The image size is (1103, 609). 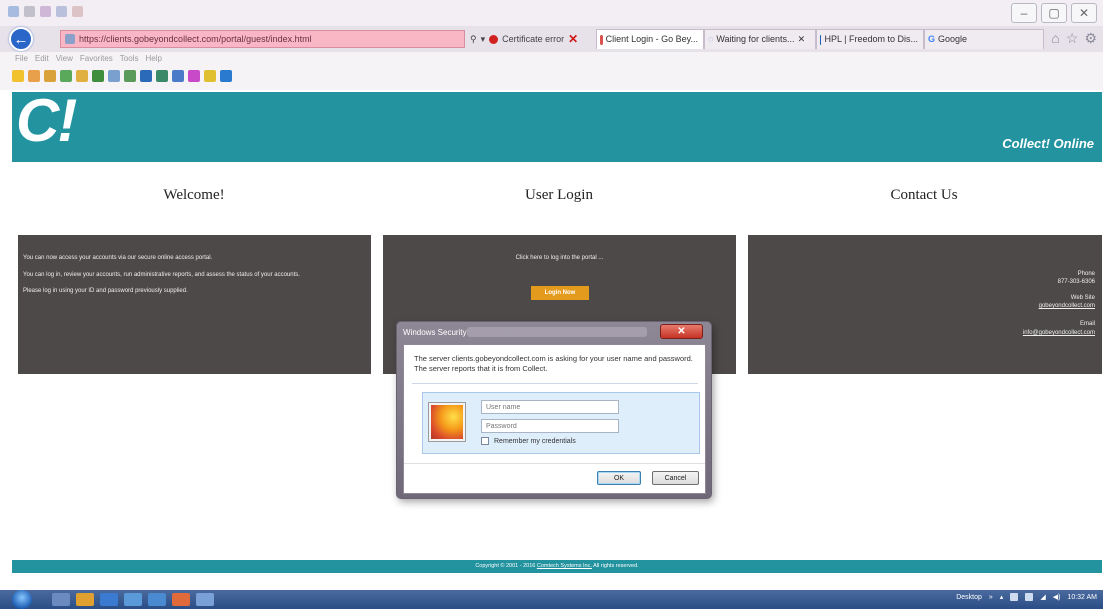 I want to click on remember-checkbox, so click(x=485, y=441).